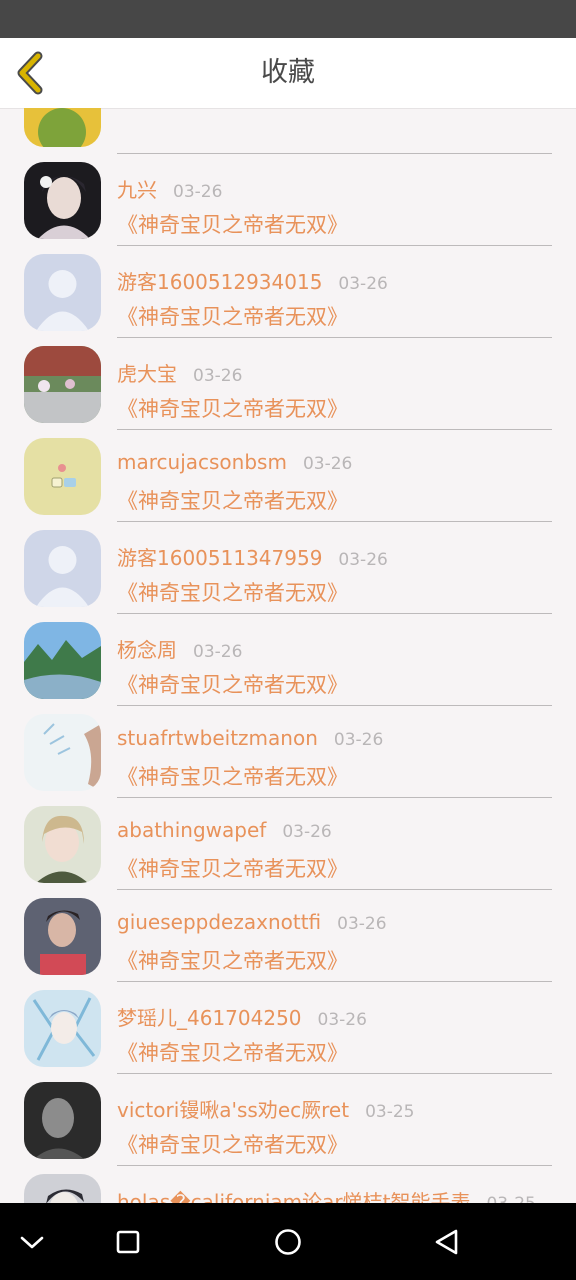  I want to click on list-item: 梦瑶儿_461704250 03-26 《神奇宝贝之帝者无双》, so click(288, 1025).